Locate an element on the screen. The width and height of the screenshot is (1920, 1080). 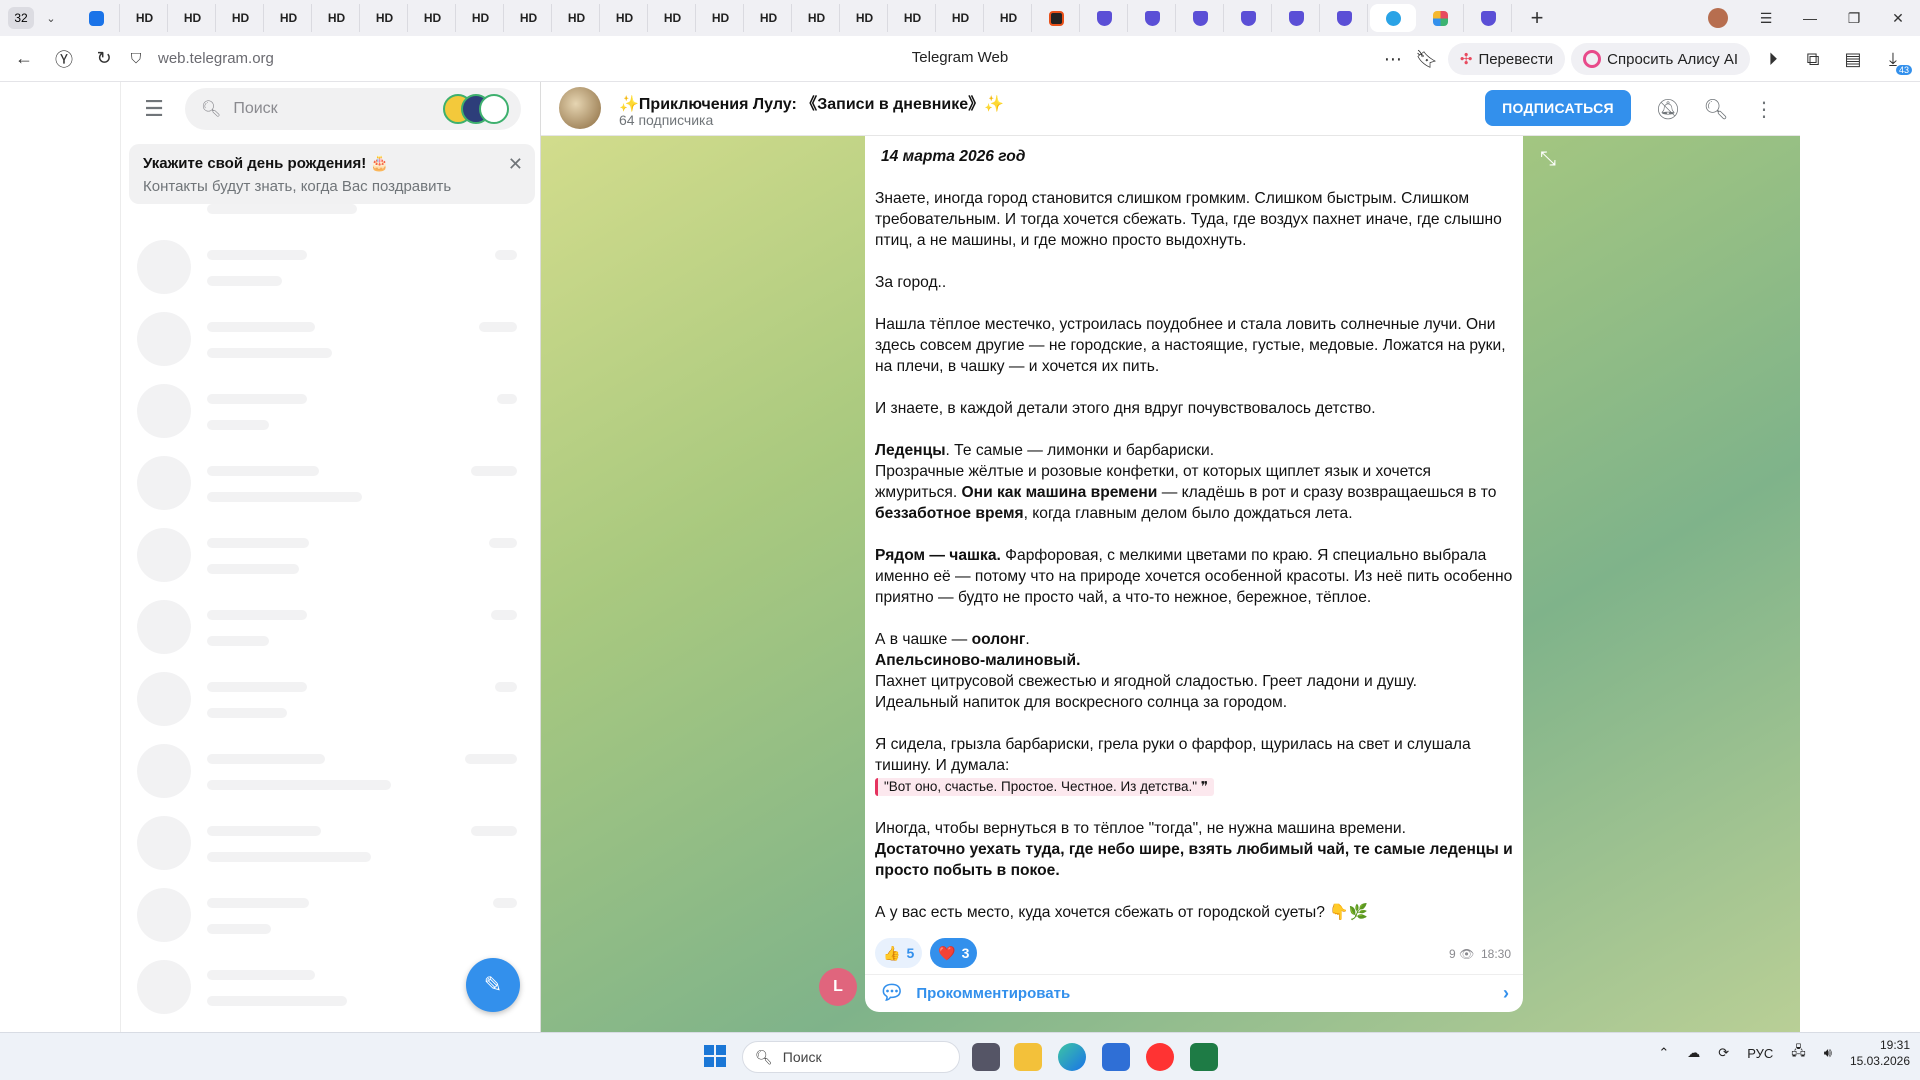
hamburger-menu-icon: ☰ is located at coordinates (154, 109).